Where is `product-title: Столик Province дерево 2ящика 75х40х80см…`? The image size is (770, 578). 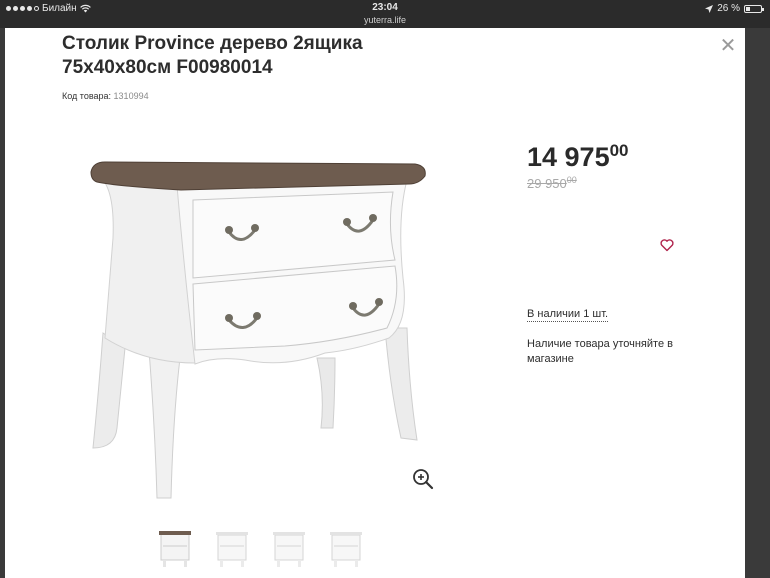
product-title: Столик Province дерево 2ящика 75х40х80см… is located at coordinates (212, 55).